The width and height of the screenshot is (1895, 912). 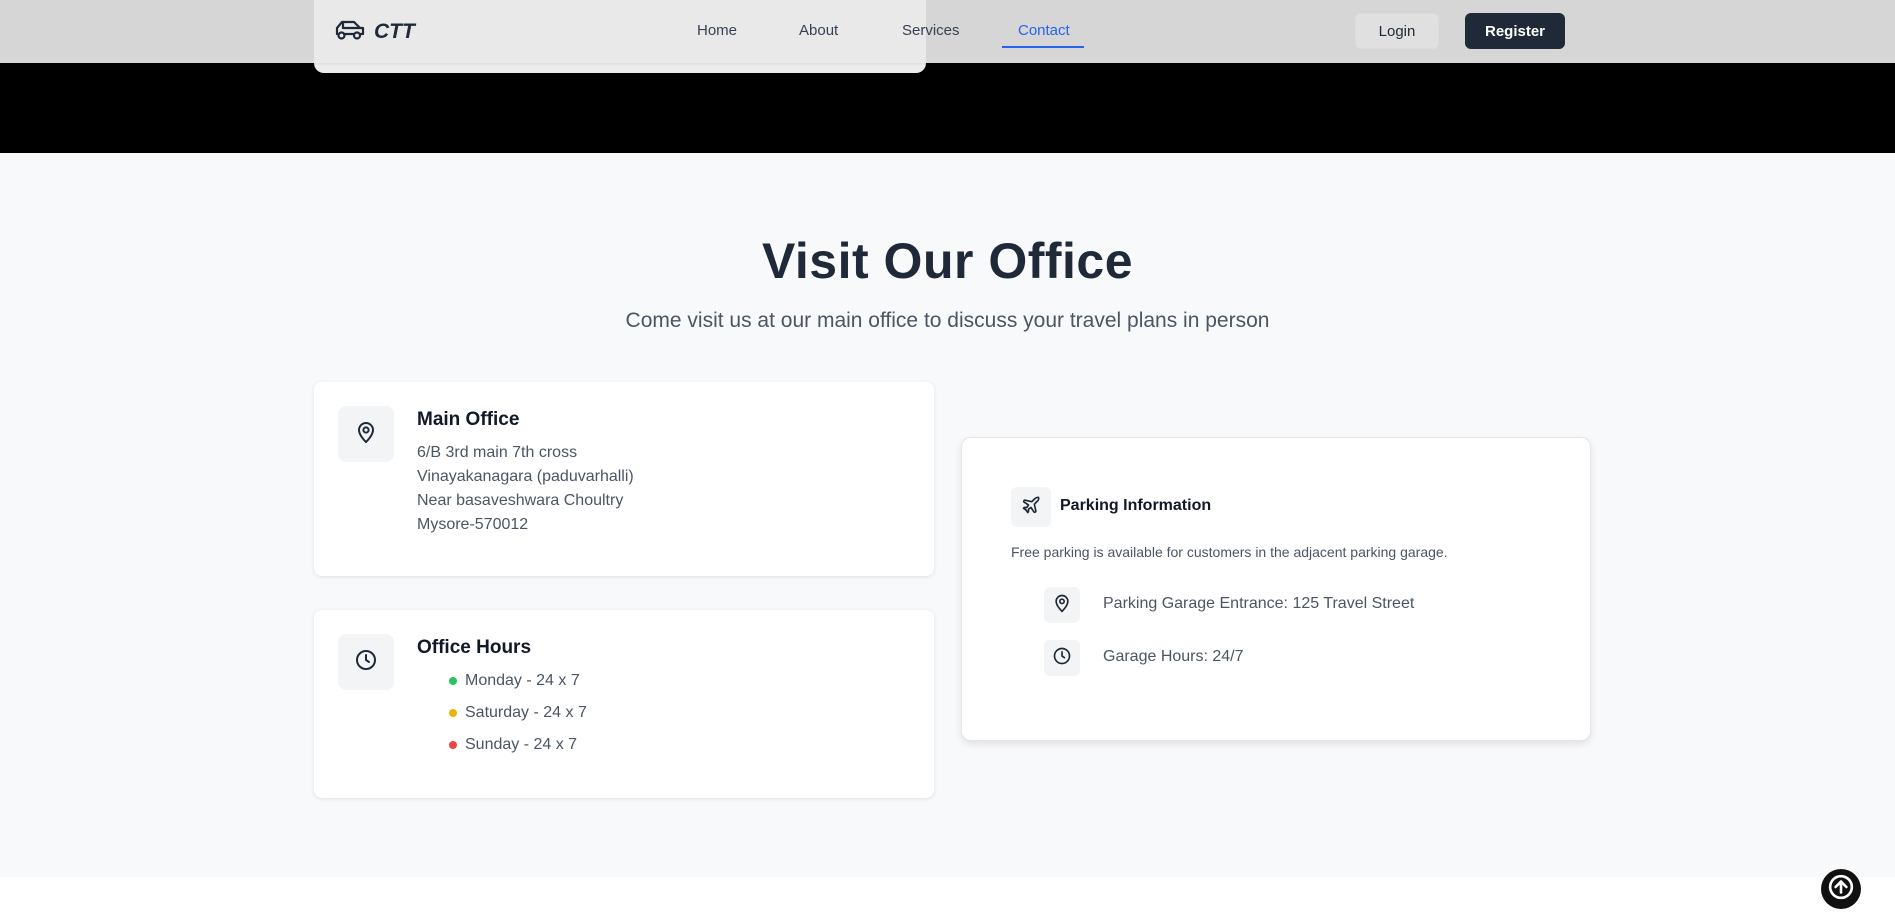 I want to click on nav-active-indicator, so click(x=1043, y=47).